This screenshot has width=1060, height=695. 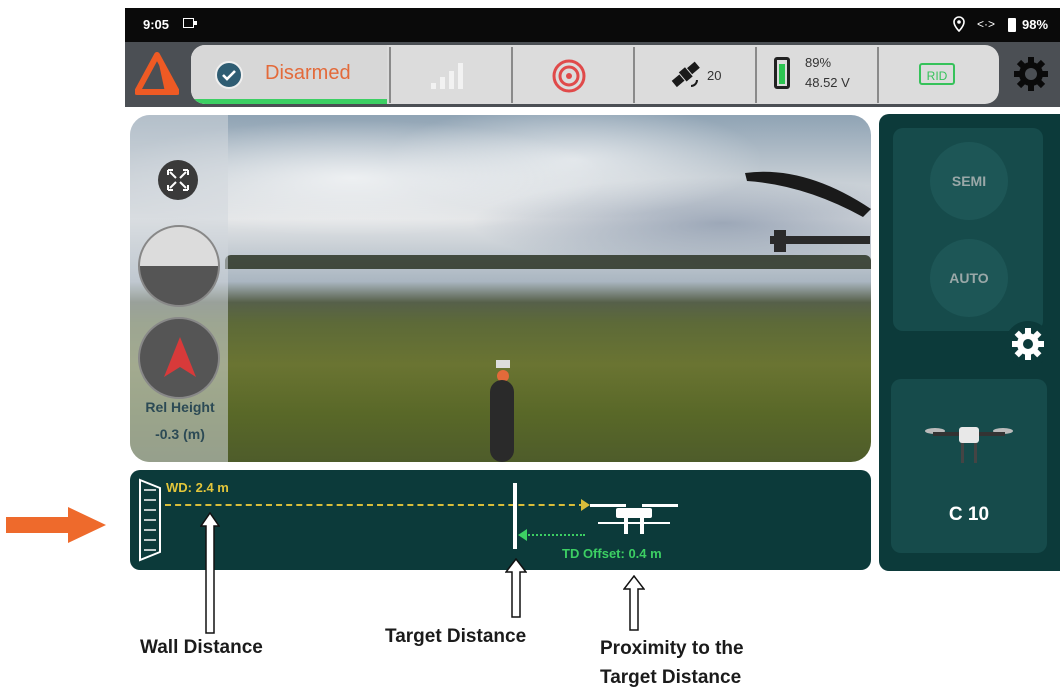 What do you see at coordinates (782, 73) in the screenshot?
I see `drone-battery-icon` at bounding box center [782, 73].